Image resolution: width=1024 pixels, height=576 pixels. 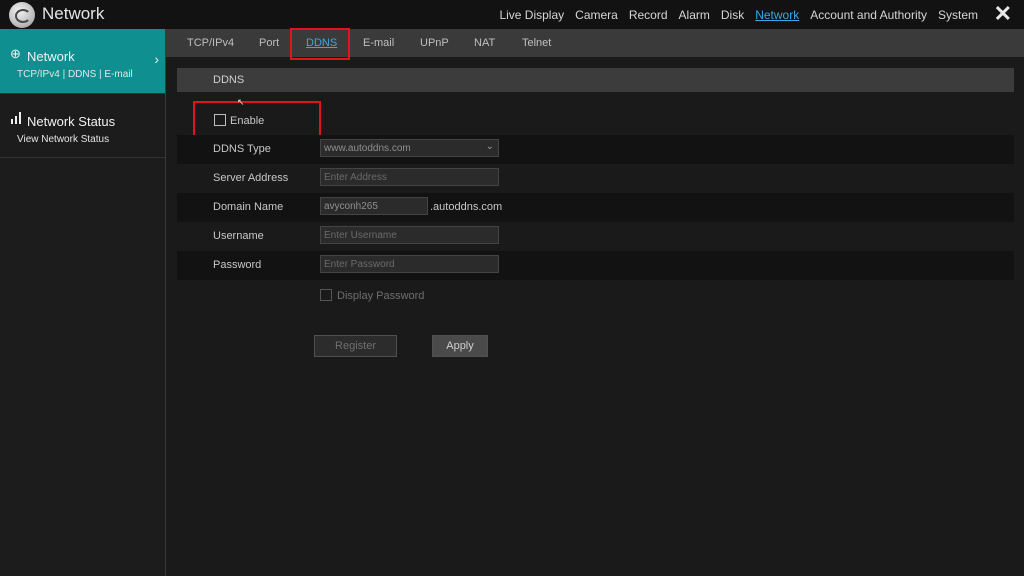 I want to click on nav-account-and-authority: Account and Authority, so click(x=868, y=15).